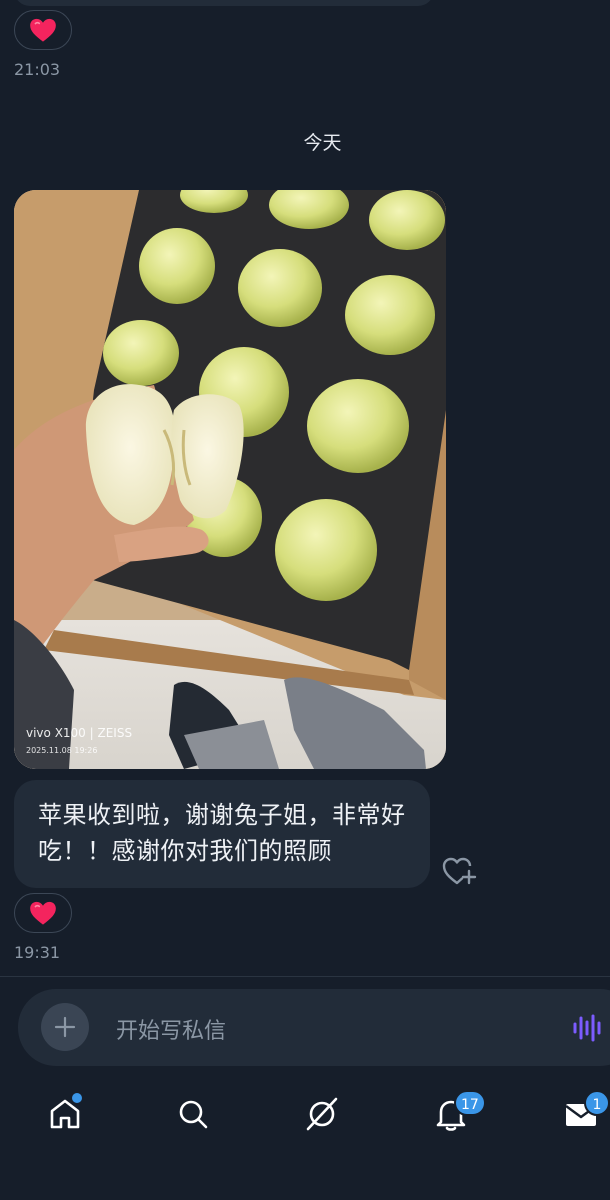 The width and height of the screenshot is (610, 1200). I want to click on add-attachment-button, so click(65, 1027).